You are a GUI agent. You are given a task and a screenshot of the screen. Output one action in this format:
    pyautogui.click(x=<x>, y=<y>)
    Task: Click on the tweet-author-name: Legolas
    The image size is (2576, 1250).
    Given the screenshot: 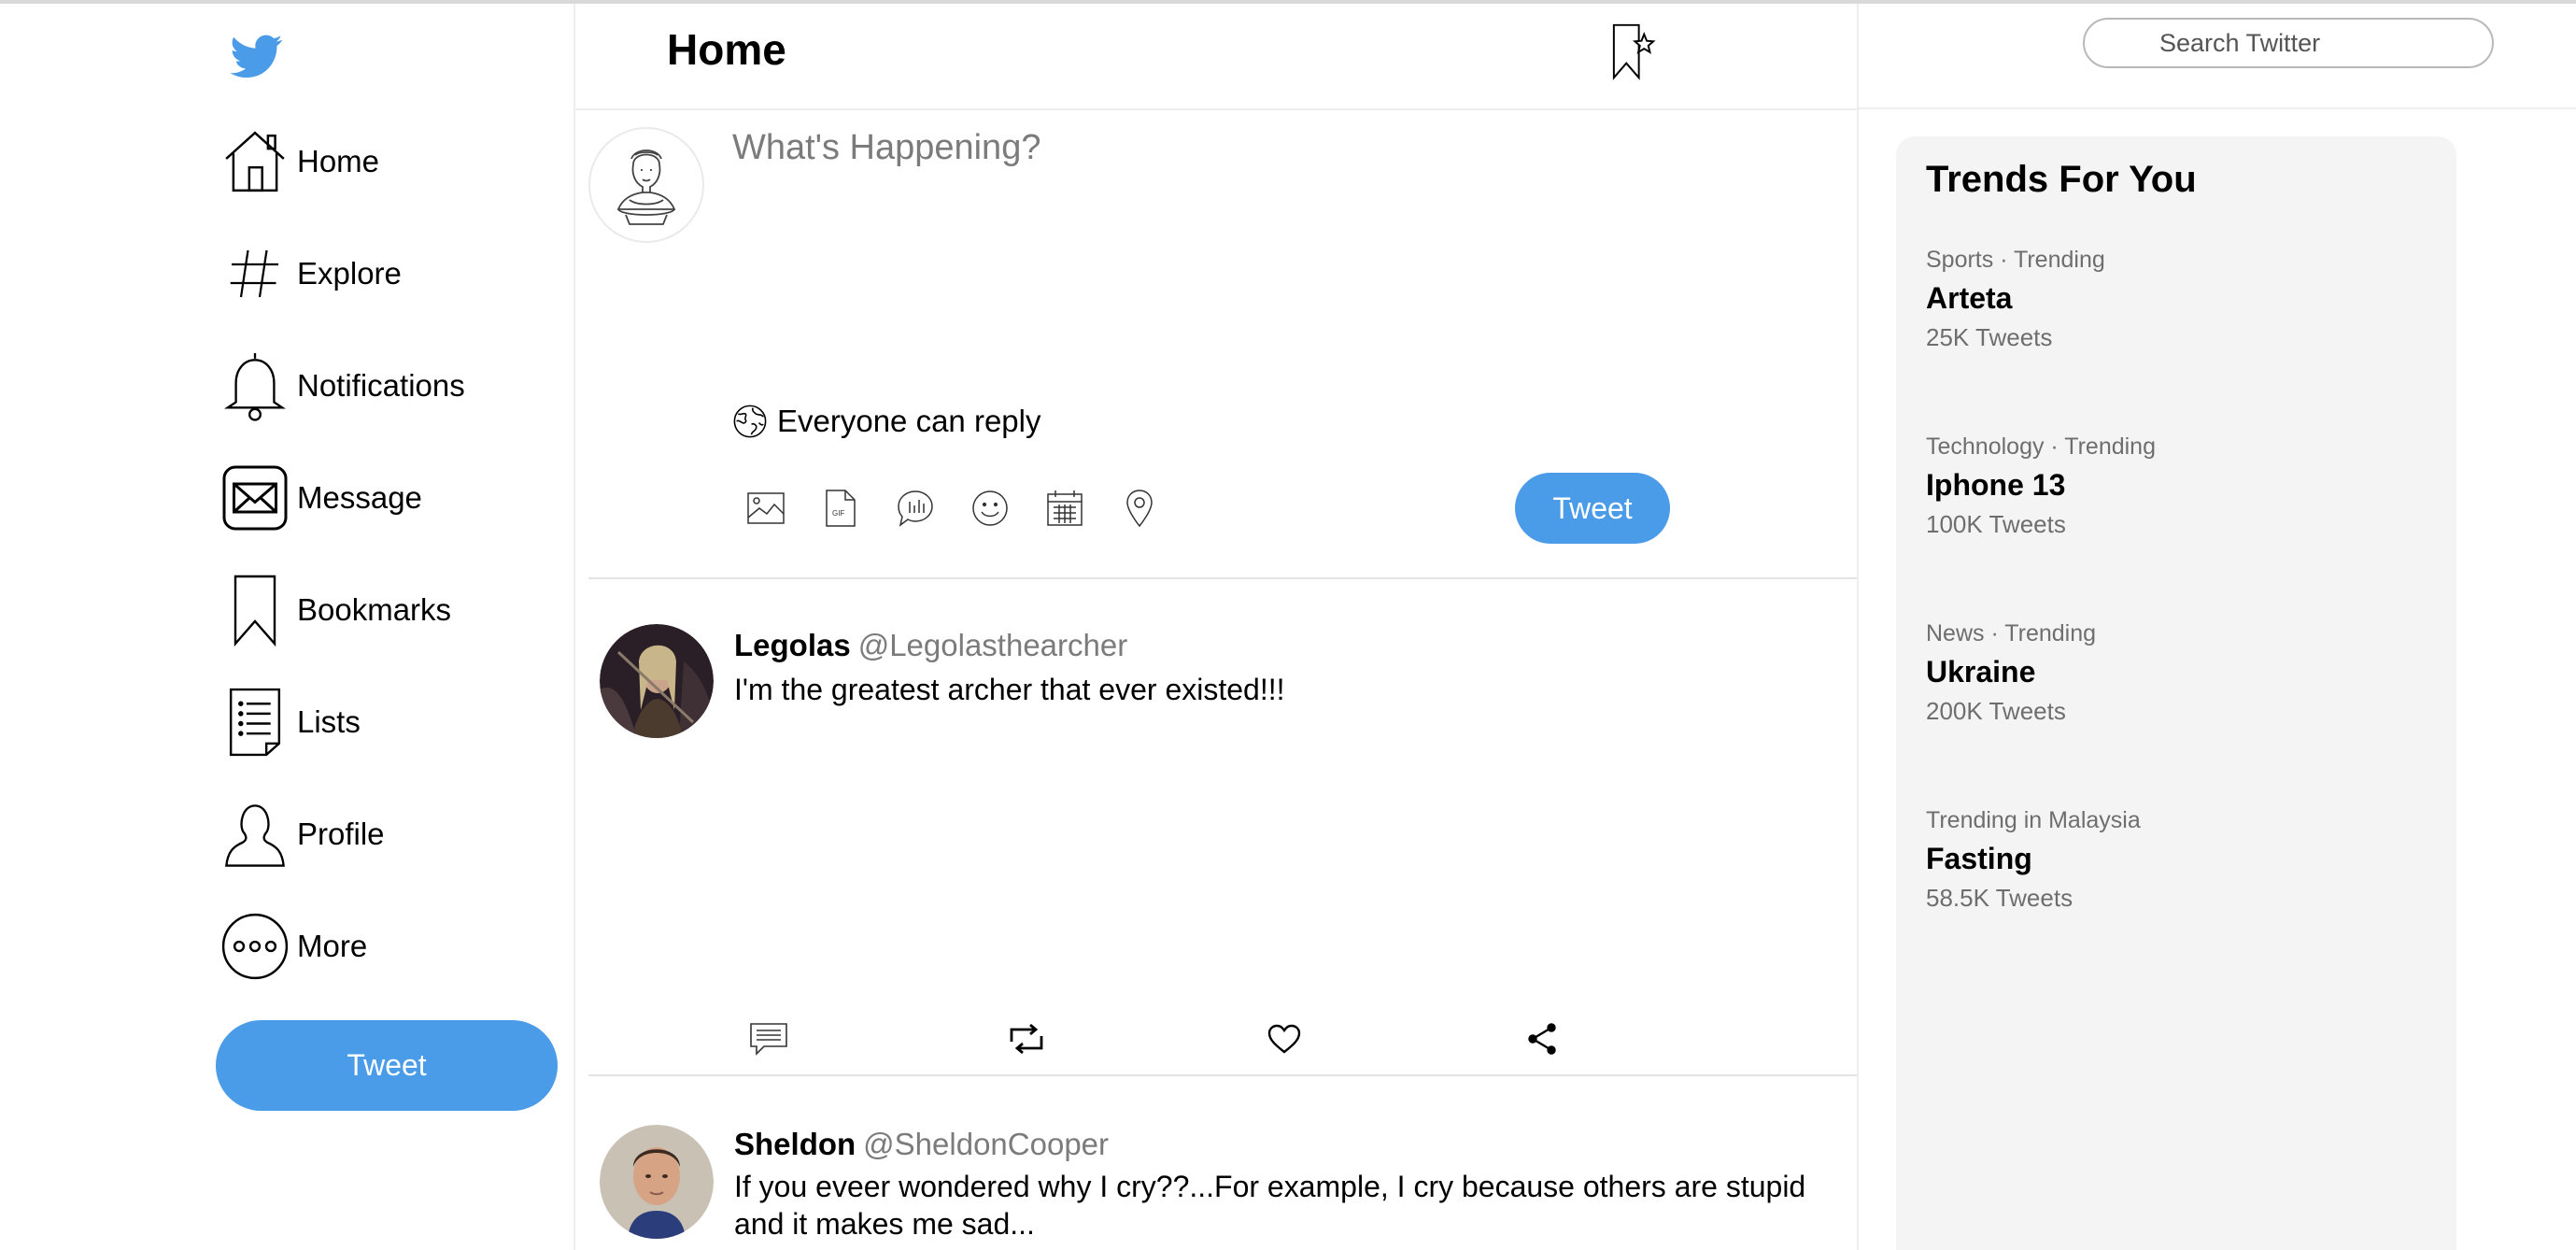 What is the action you would take?
    pyautogui.click(x=793, y=645)
    